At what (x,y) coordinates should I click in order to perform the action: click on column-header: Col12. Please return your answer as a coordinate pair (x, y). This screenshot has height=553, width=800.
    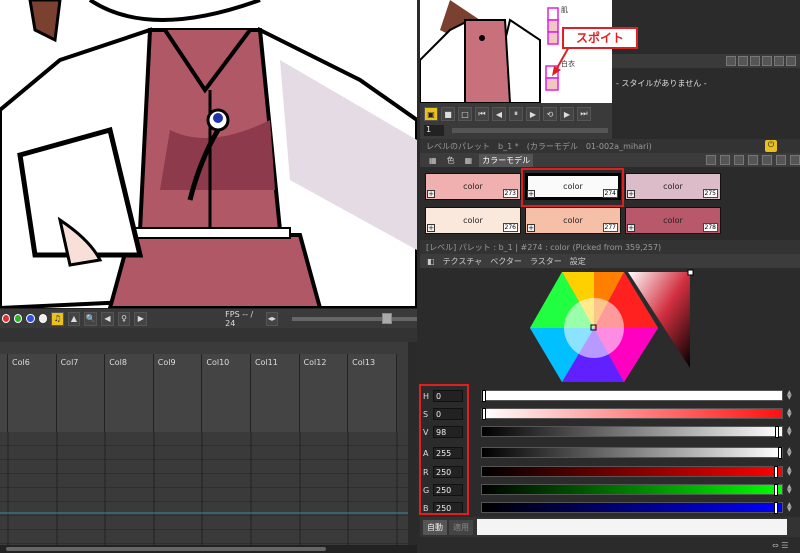
    Looking at the image, I should click on (324, 393).